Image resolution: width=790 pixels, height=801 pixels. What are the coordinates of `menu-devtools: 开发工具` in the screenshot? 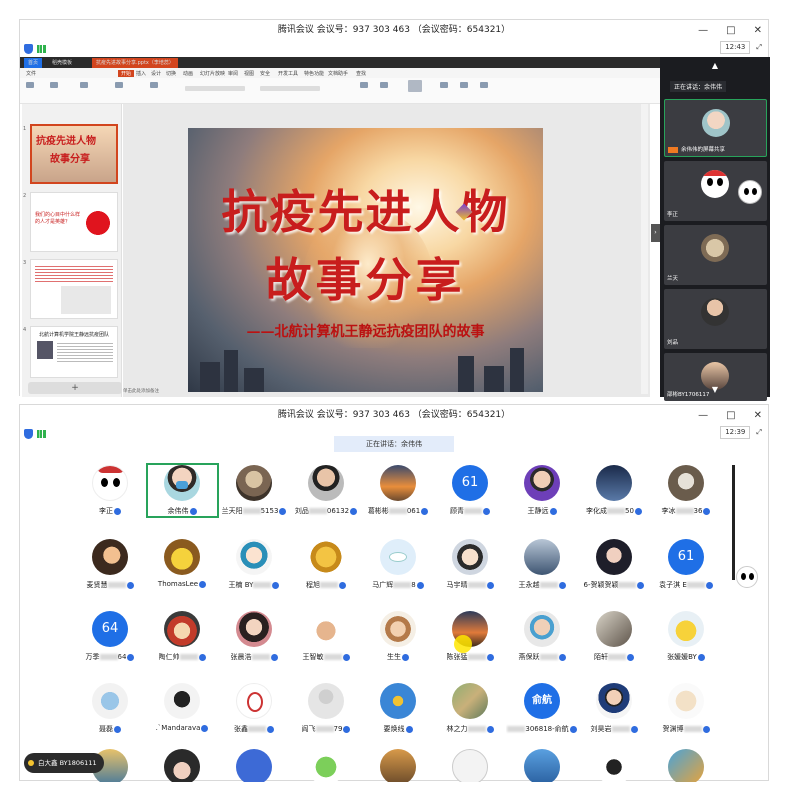 It's located at (288, 73).